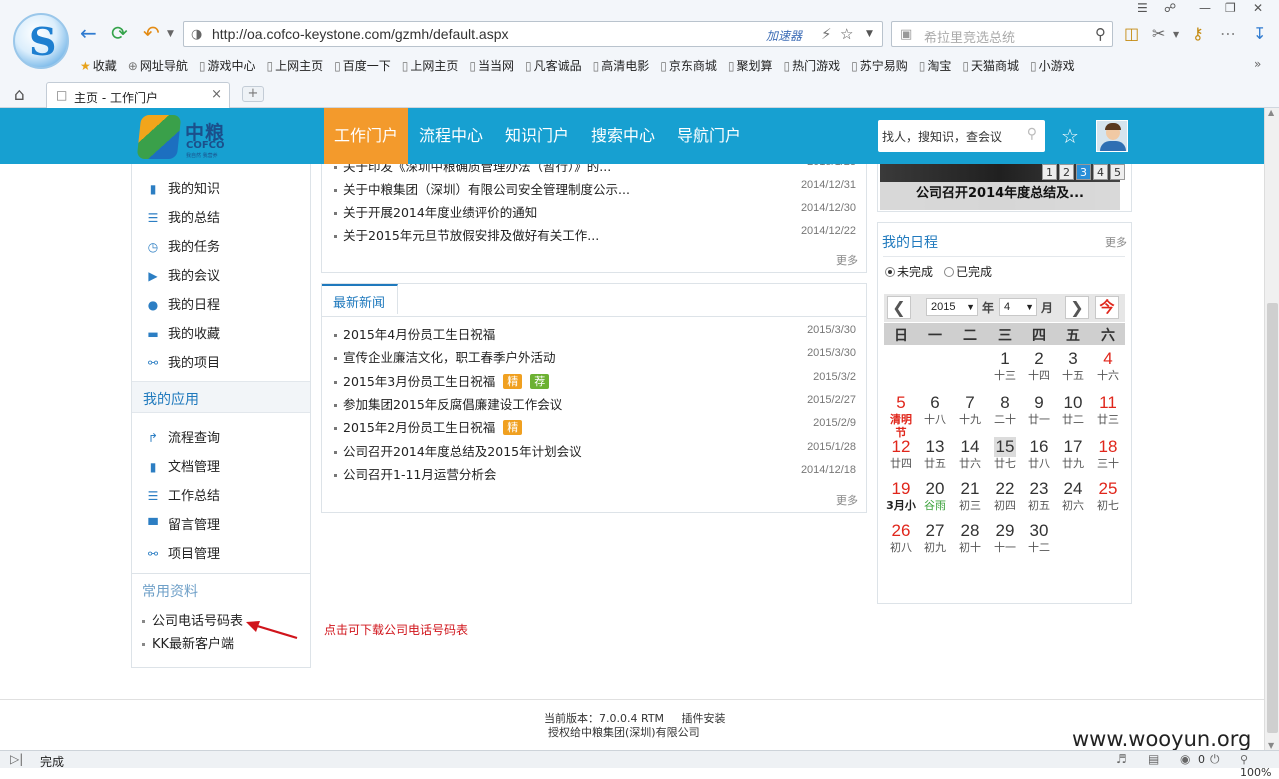  I want to click on undo-icon: ↶, so click(151, 33).